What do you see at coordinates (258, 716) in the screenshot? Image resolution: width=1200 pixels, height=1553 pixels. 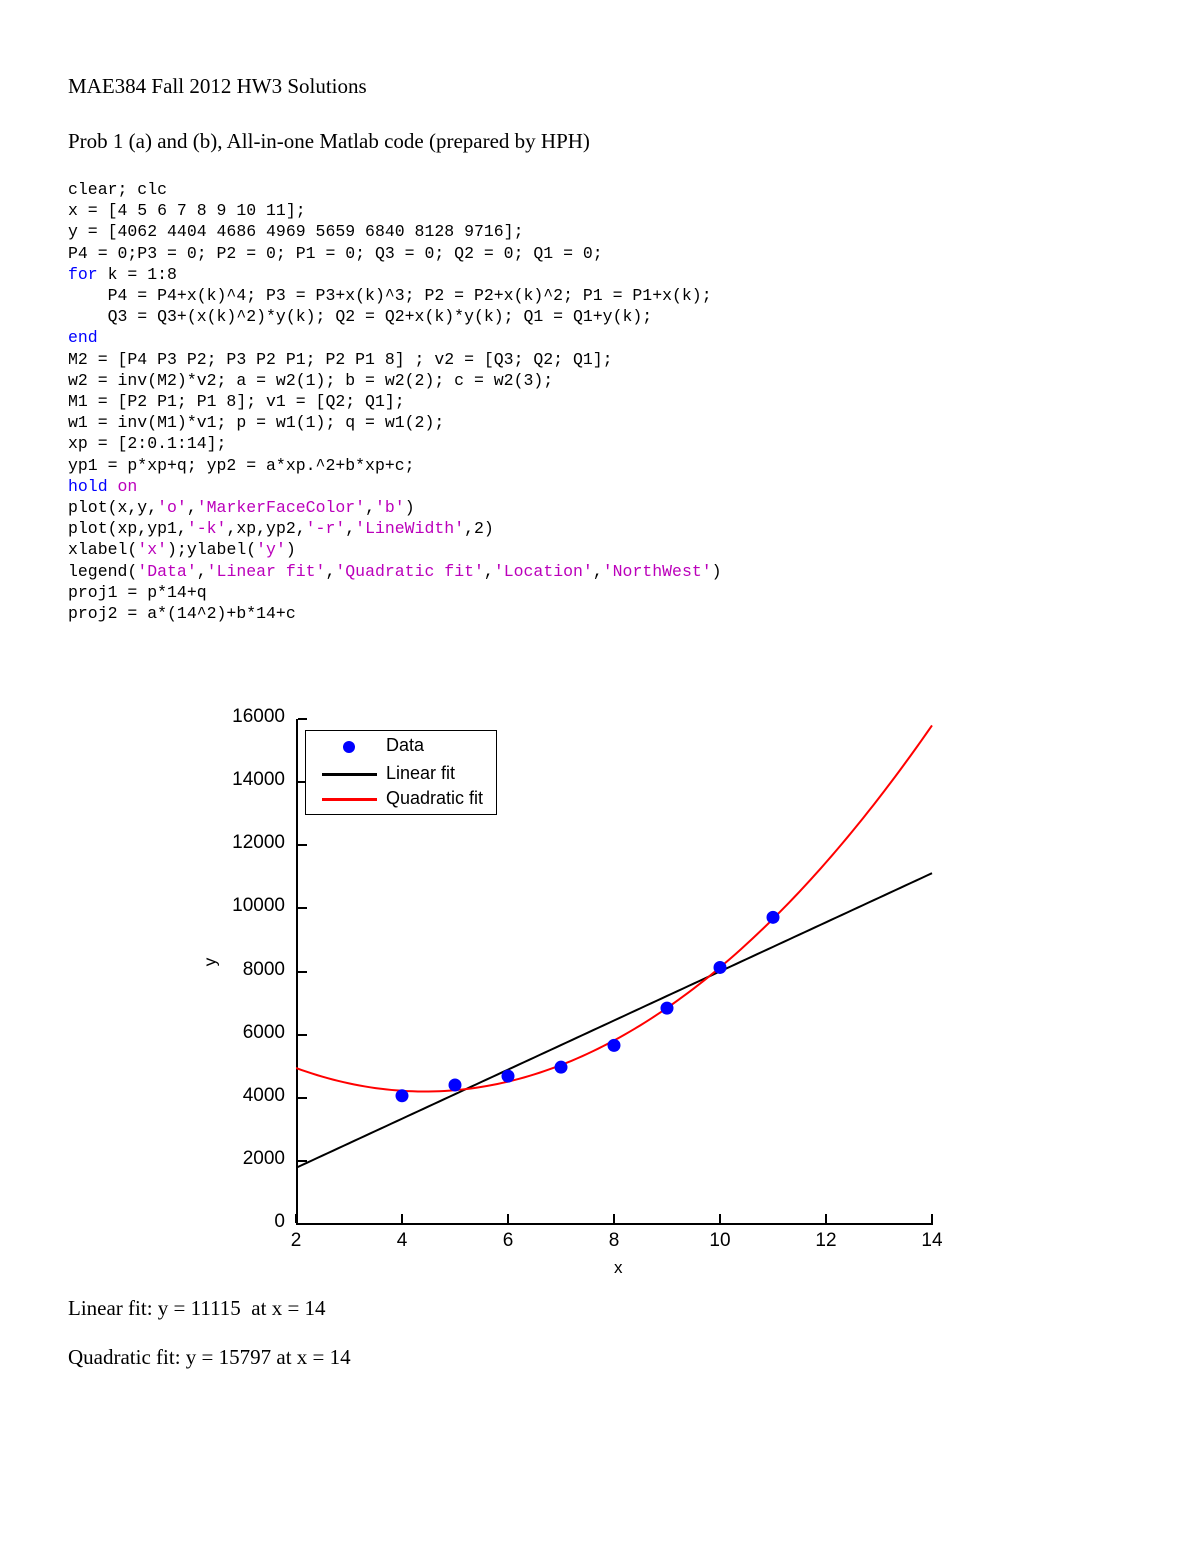 I see `y-axis-tick-label: 16000` at bounding box center [258, 716].